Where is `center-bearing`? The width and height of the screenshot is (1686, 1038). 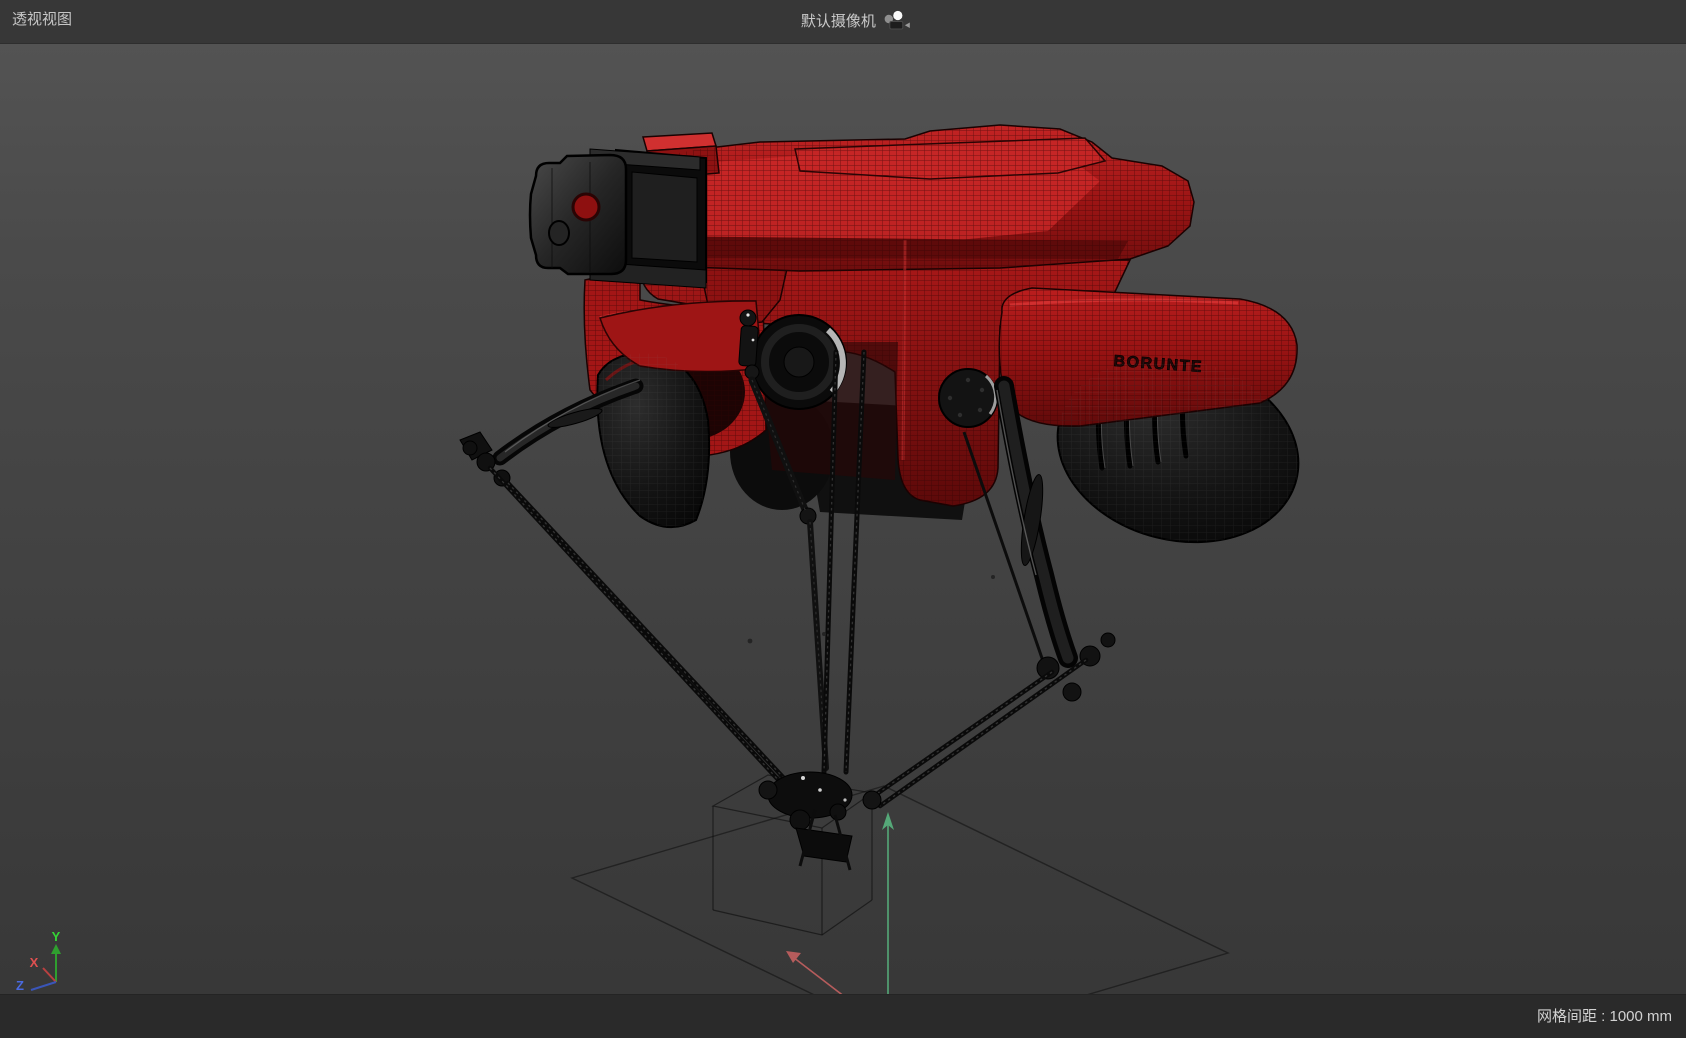 center-bearing is located at coordinates (799, 362).